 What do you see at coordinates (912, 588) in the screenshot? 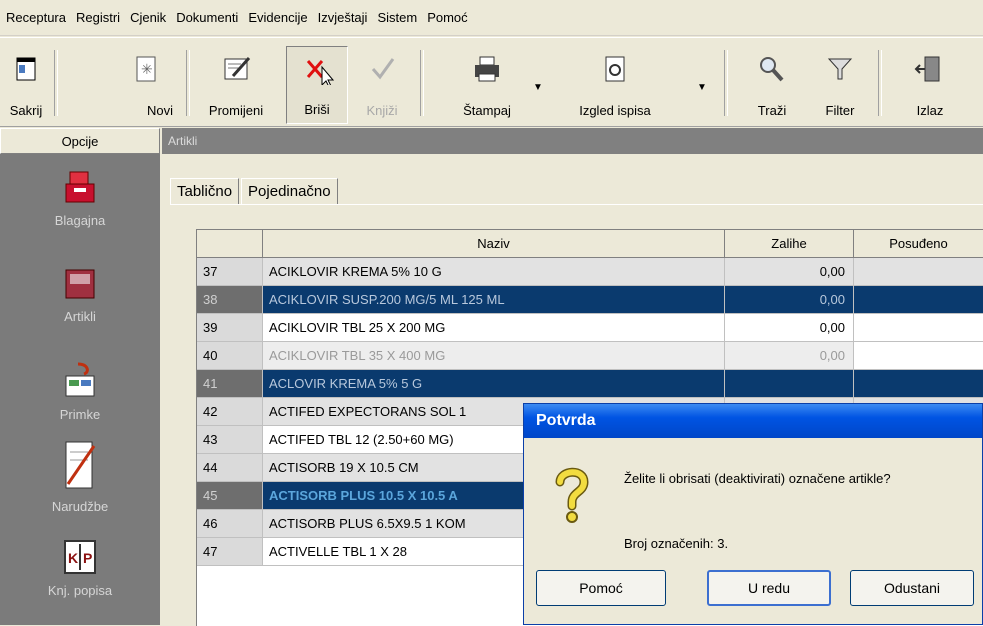
I see `cancel-button: Odustani` at bounding box center [912, 588].